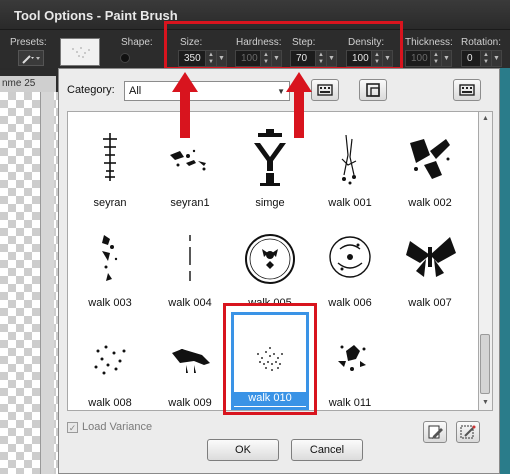  Describe the element at coordinates (431, 257) in the screenshot. I see `walk-007-brush-icon` at that location.